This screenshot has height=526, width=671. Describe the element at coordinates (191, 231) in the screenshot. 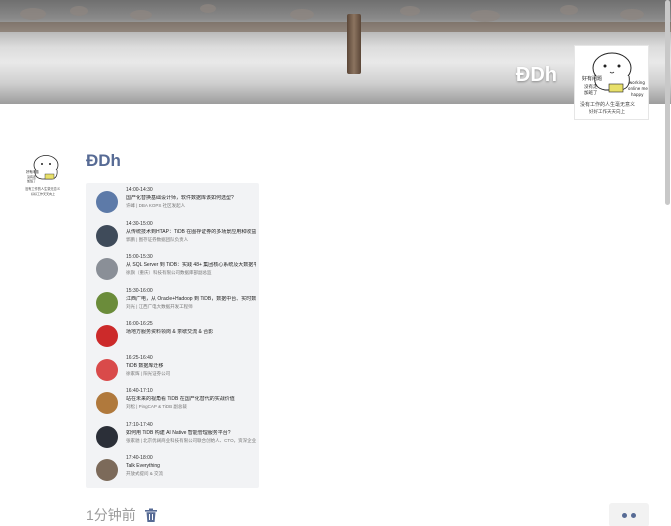

I see `agenda-title: 从传统技术到HTAP：TiDB 在图存证券的多场景应用和收益` at that location.